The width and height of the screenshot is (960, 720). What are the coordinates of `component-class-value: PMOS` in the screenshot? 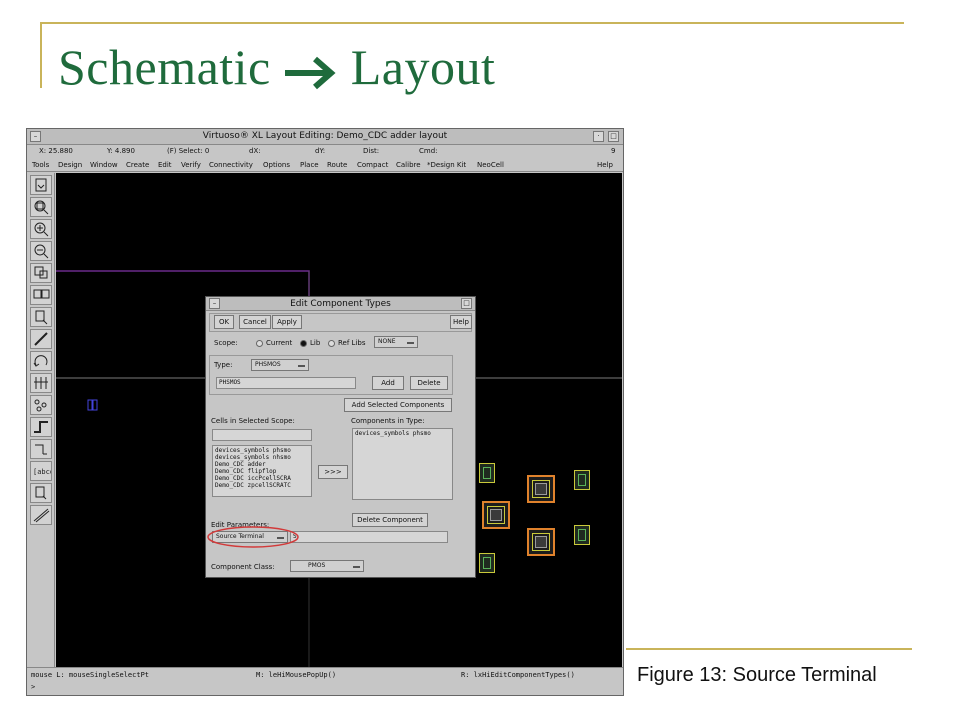 It's located at (317, 565).